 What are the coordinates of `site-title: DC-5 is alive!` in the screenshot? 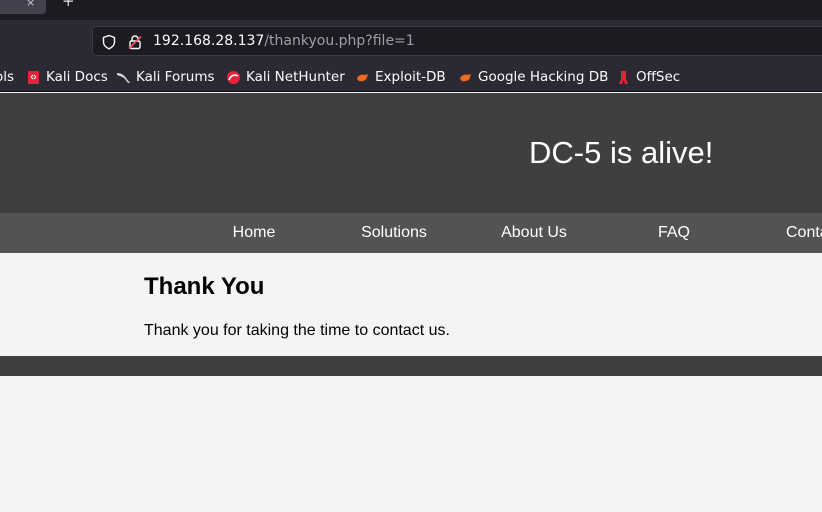 It's located at (621, 152).